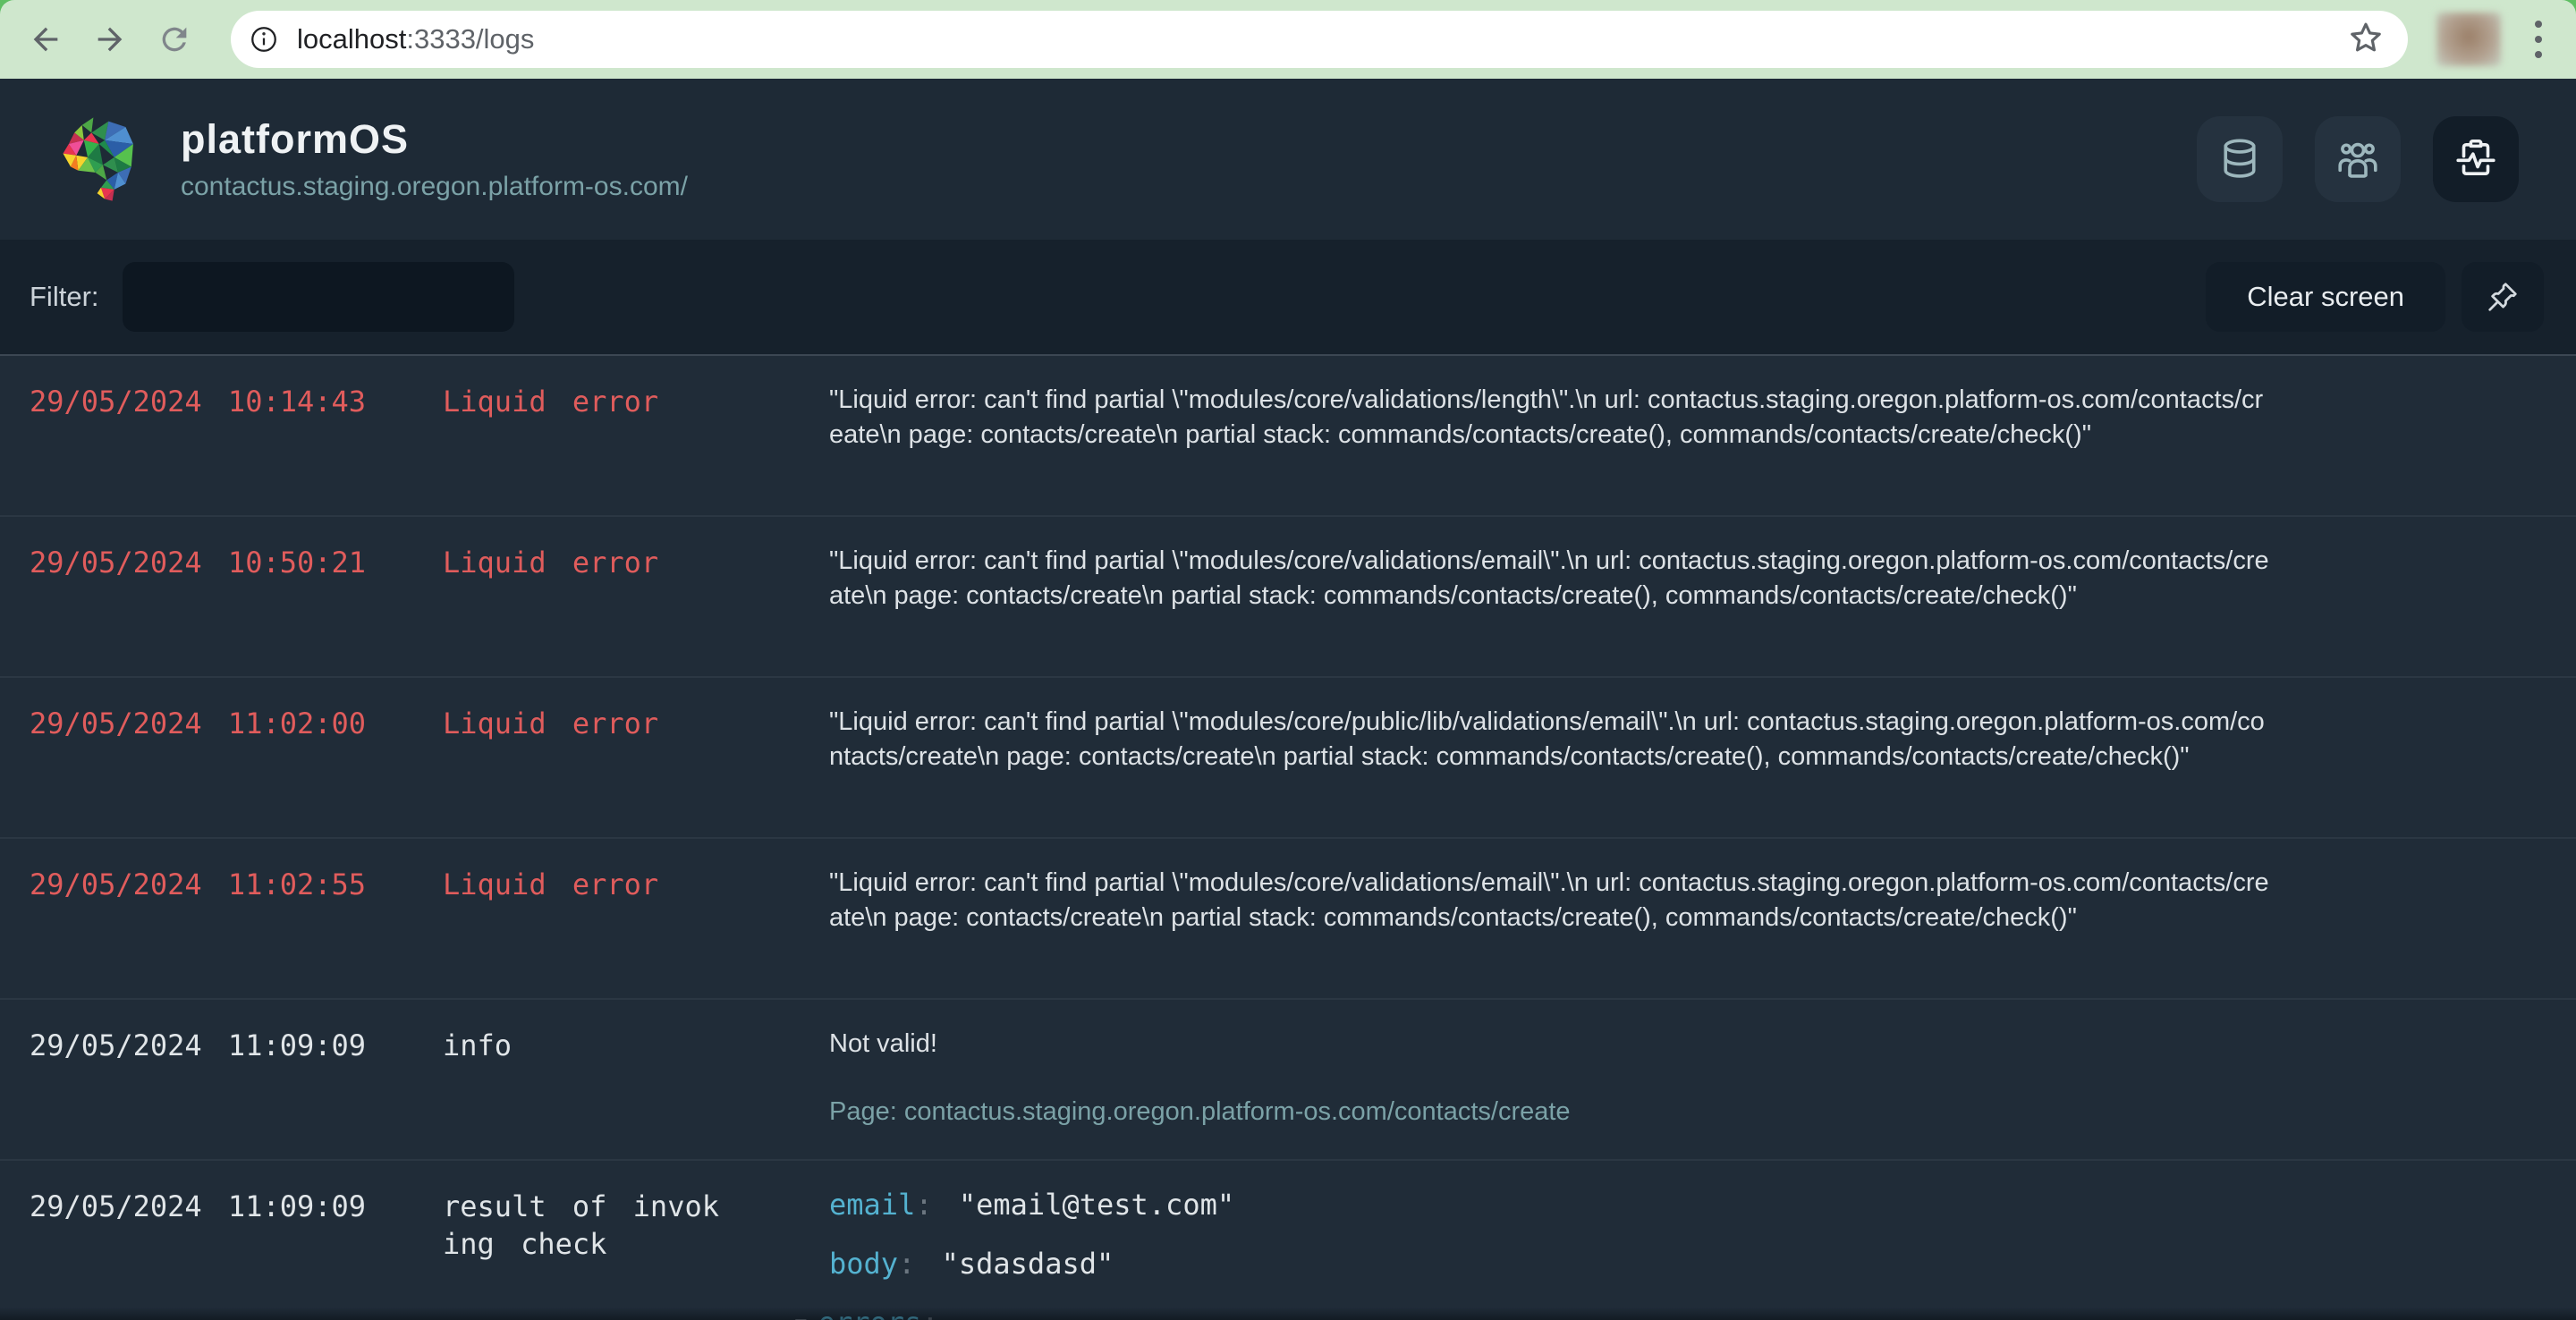 Image resolution: width=2576 pixels, height=1320 pixels. I want to click on log-message: Not valid!, so click(883, 1043).